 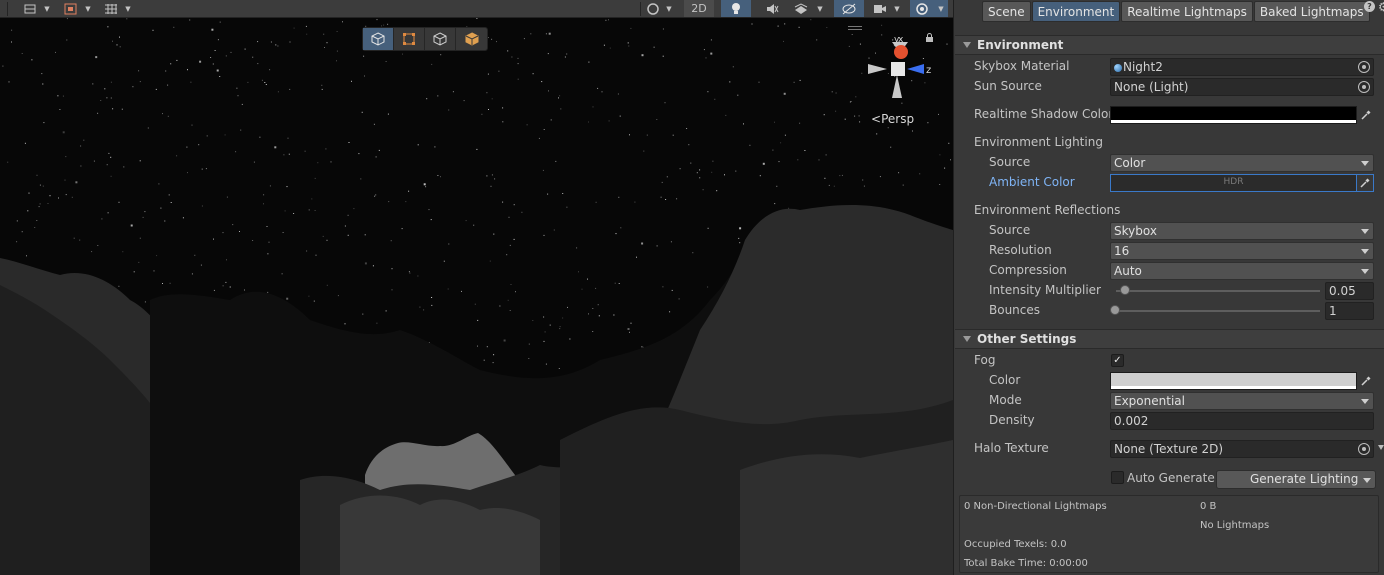 What do you see at coordinates (71, 8) in the screenshot?
I see `gizmo-toggle-icon` at bounding box center [71, 8].